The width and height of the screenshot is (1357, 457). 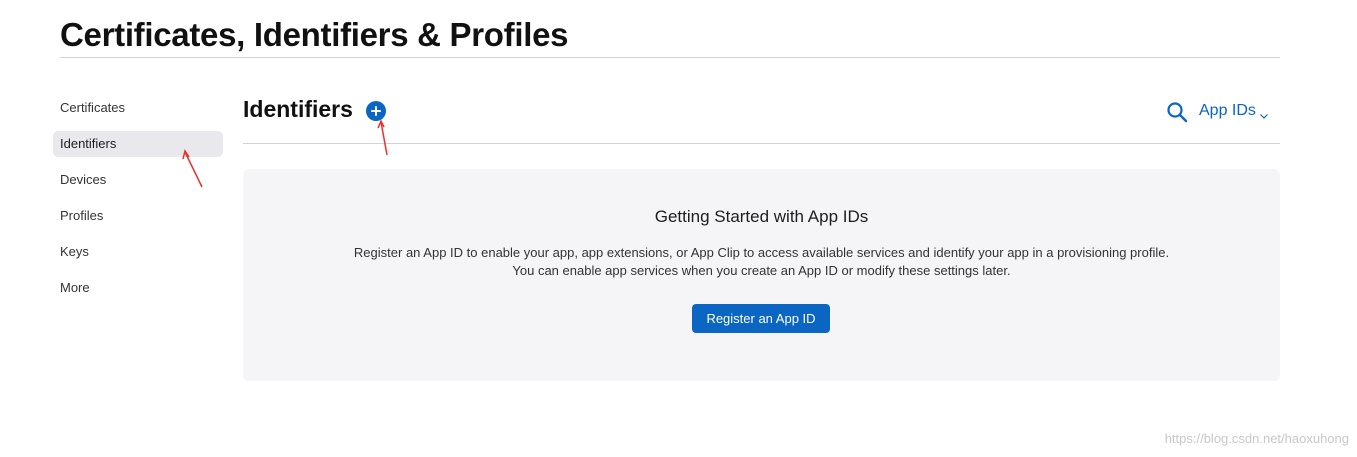 What do you see at coordinates (761, 143) in the screenshot?
I see `section-divider` at bounding box center [761, 143].